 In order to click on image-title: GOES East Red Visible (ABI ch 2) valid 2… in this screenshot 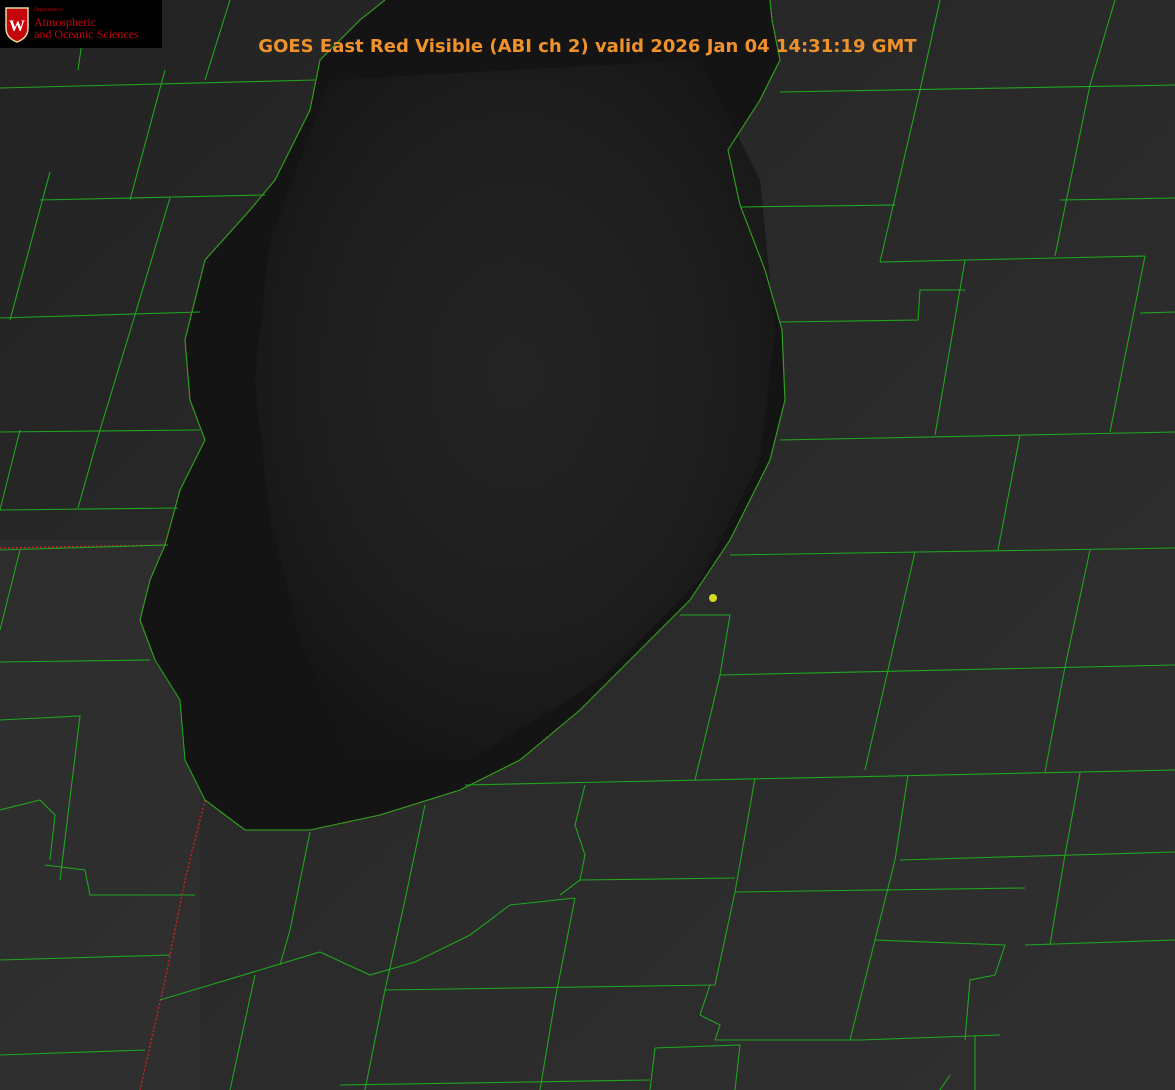, I will do `click(587, 46)`.